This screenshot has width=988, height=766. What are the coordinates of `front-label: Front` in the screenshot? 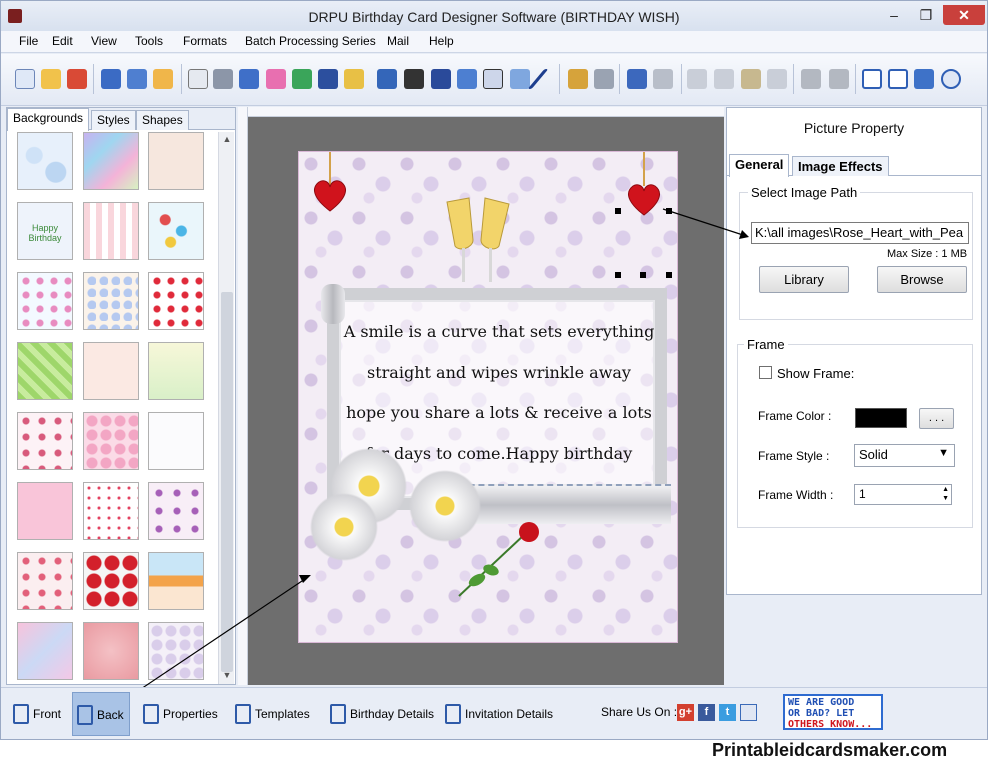 It's located at (47, 714).